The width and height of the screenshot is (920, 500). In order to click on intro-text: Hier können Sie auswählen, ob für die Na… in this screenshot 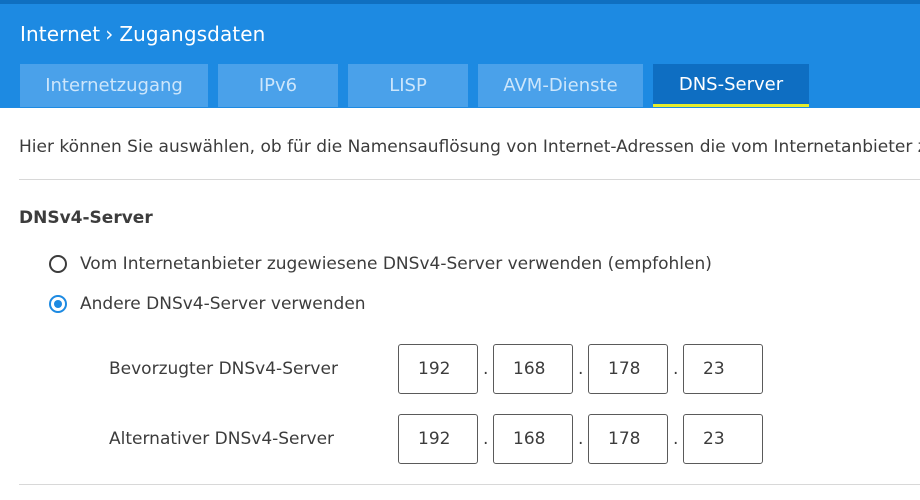, I will do `click(469, 147)`.